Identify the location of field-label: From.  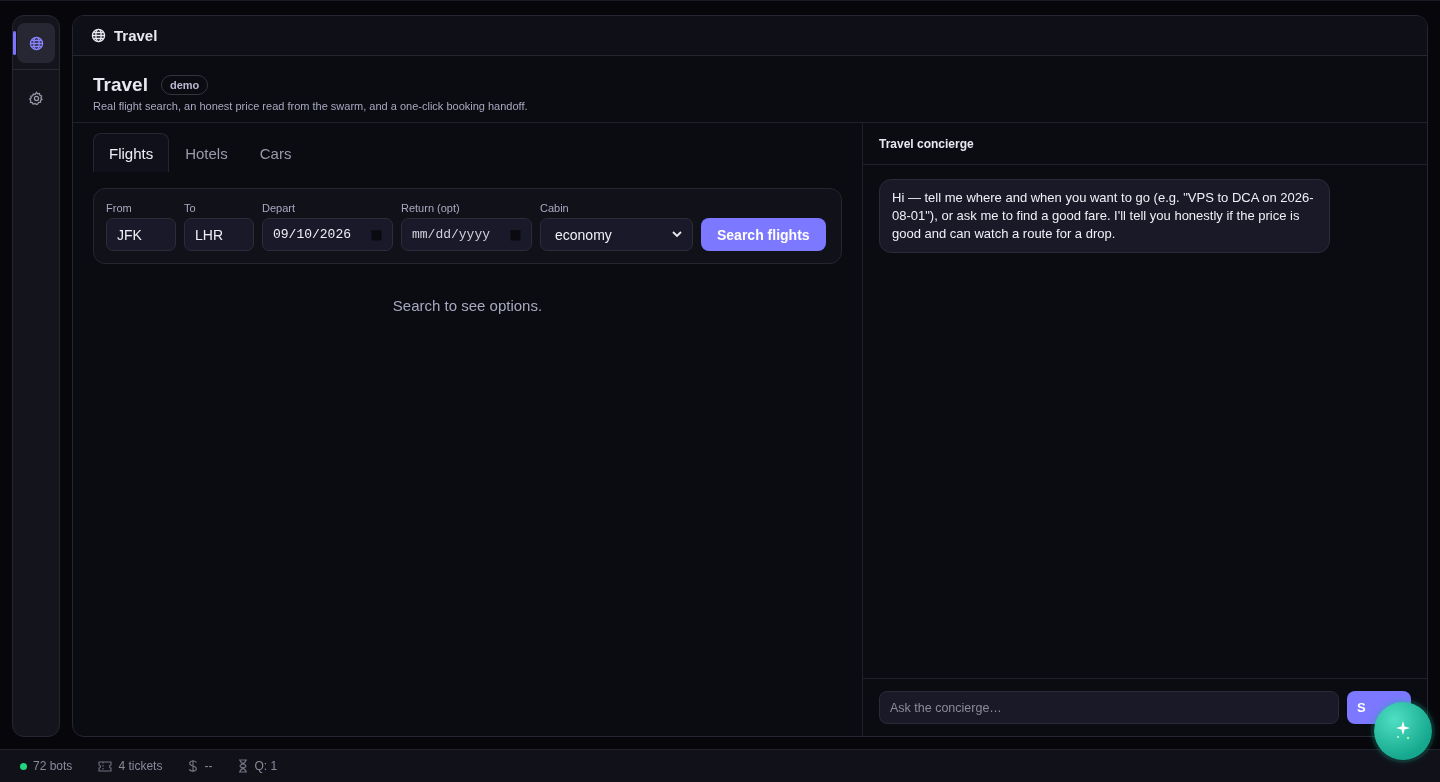
(119, 208).